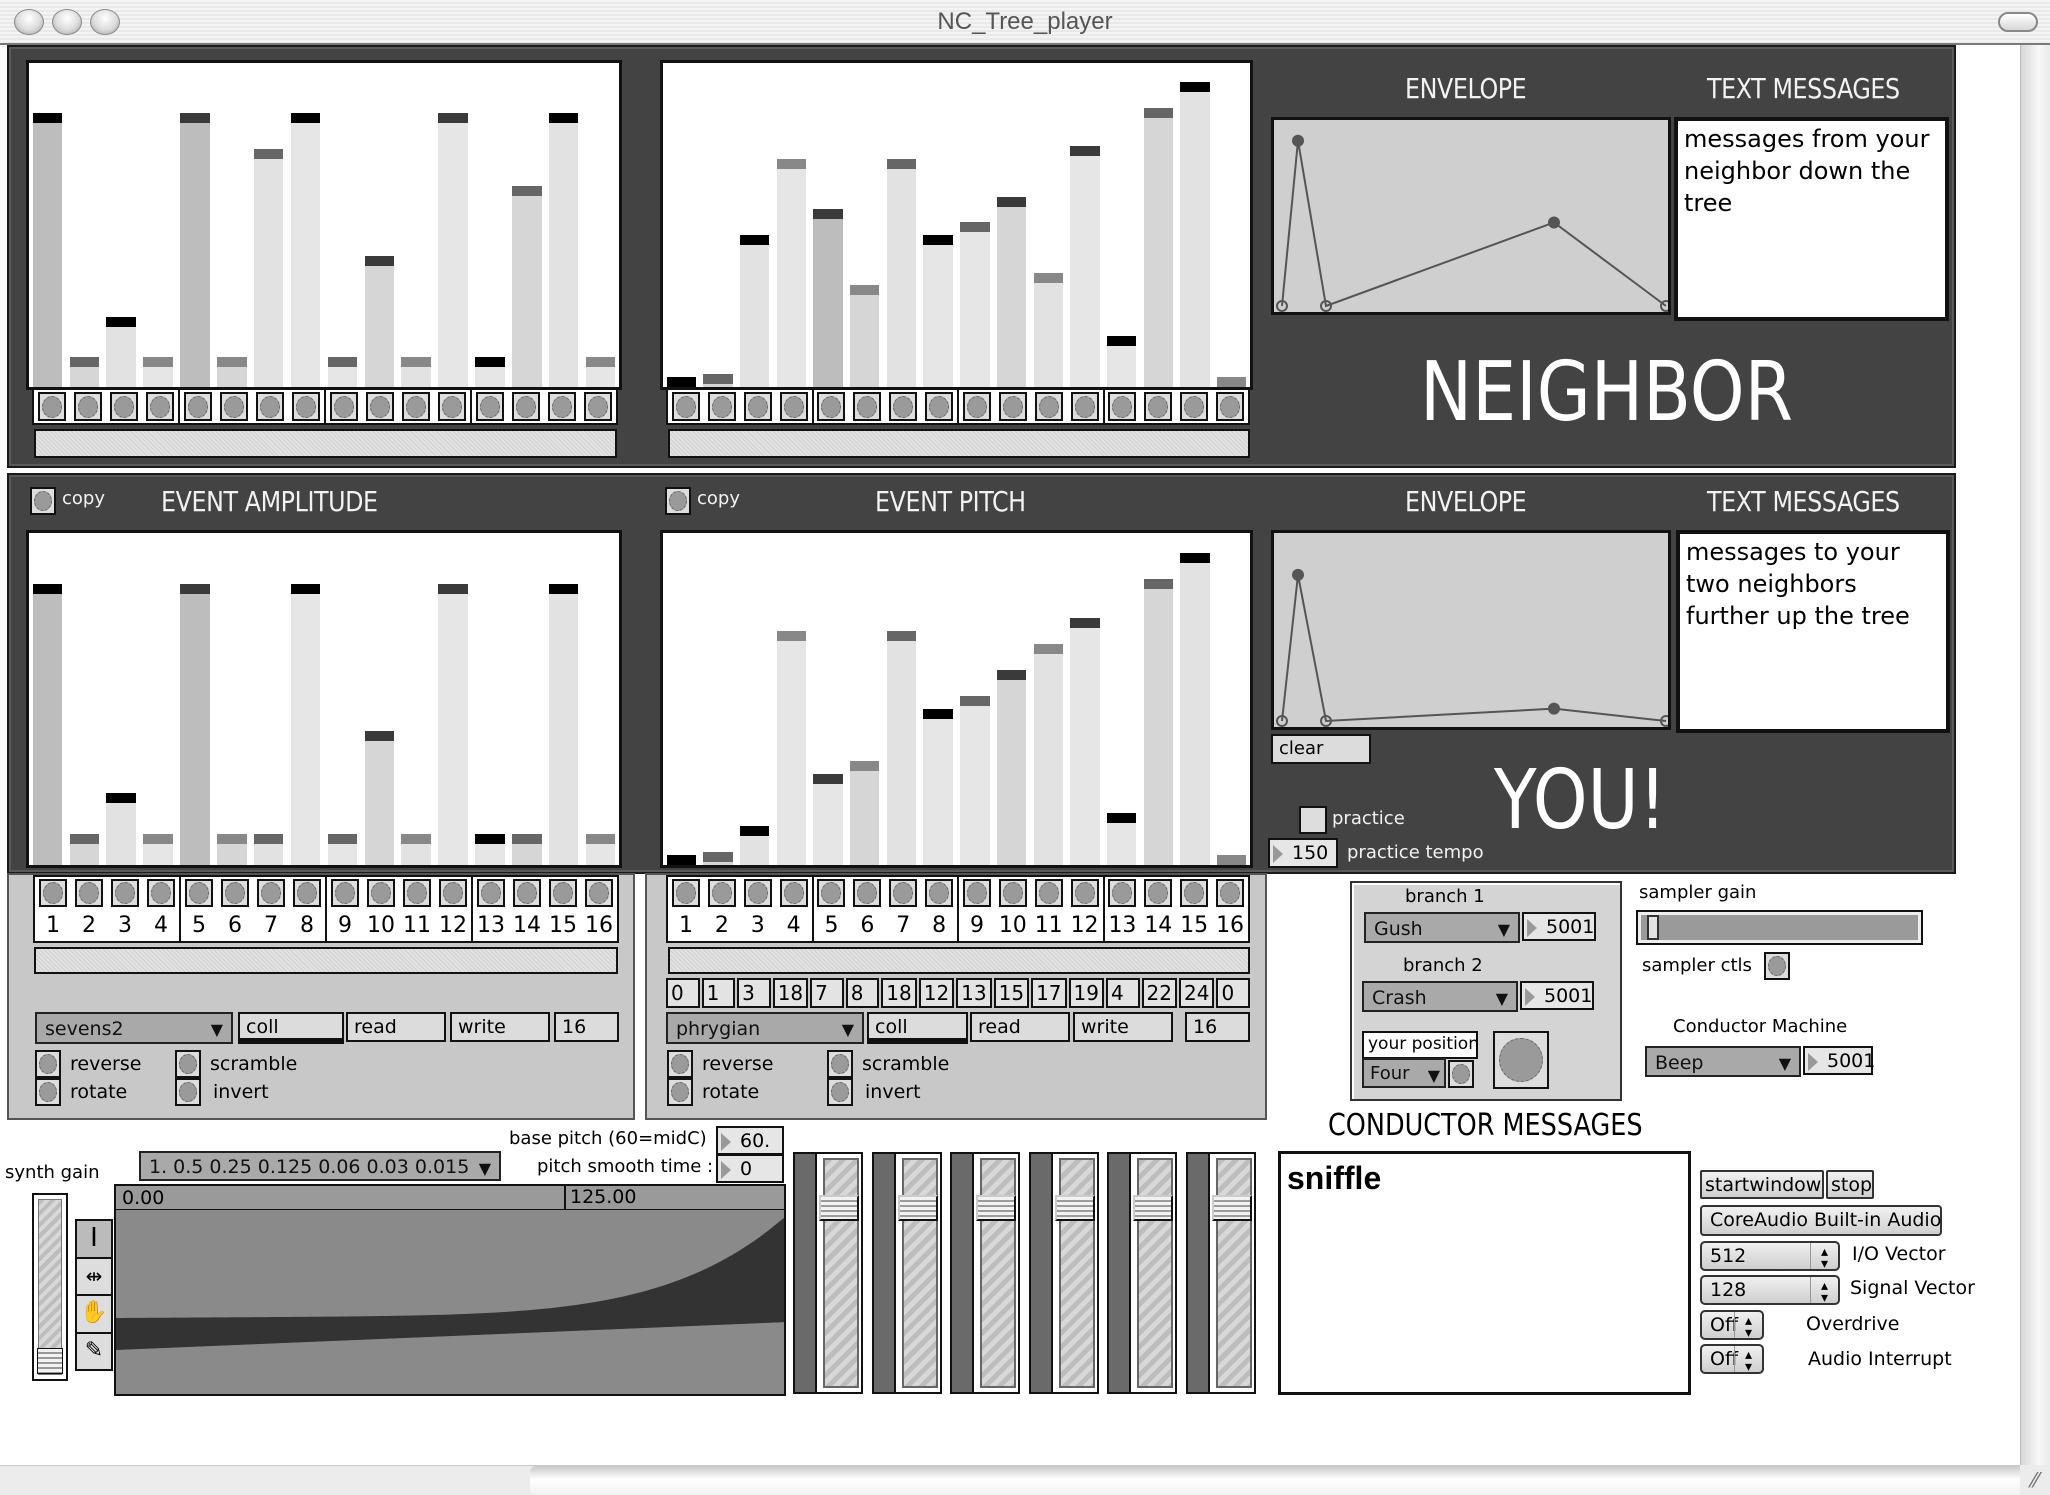  What do you see at coordinates (1471, 630) in the screenshot?
I see `you-envelope-editor` at bounding box center [1471, 630].